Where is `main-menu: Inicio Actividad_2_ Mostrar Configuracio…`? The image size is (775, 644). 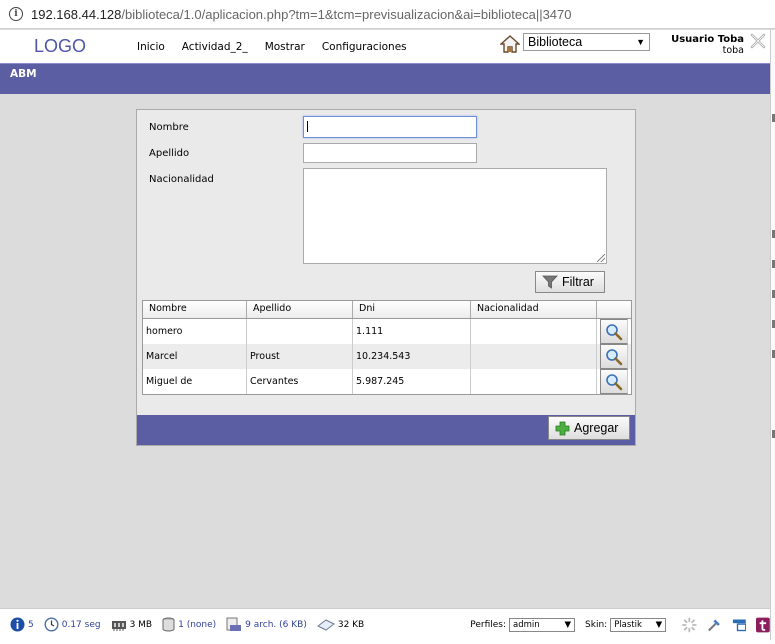
main-menu: Inicio Actividad_2_ Mostrar Configuracio… is located at coordinates (280, 47).